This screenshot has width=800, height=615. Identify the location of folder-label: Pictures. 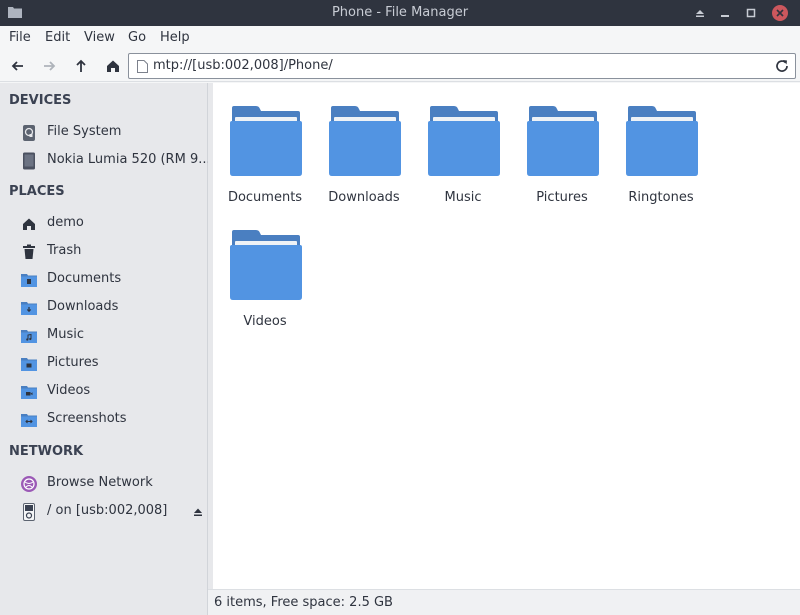
(562, 197).